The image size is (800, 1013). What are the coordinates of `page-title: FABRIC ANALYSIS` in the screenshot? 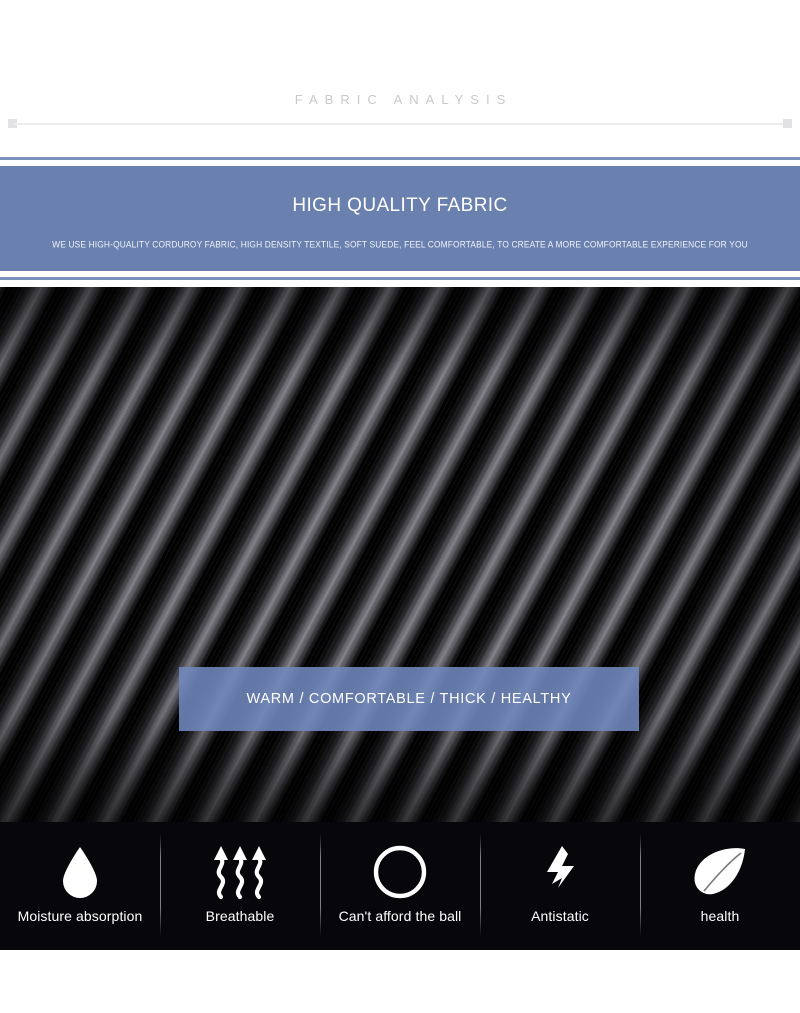 It's located at (403, 99).